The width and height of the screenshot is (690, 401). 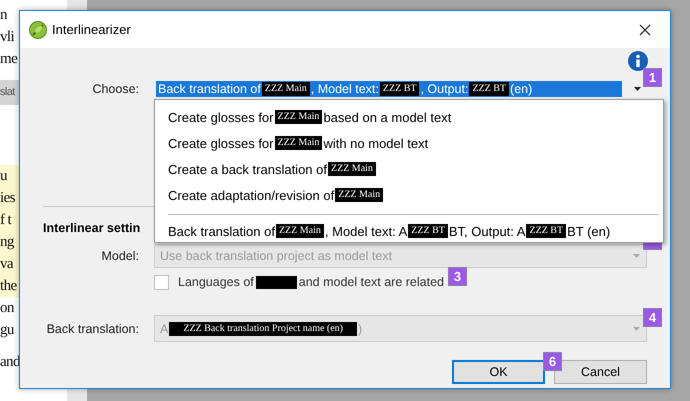 I want to click on dropdown-option: Back translation of ZZZ Main , Model text: A ZZZ BT BT, Output: A ZZZ BT BT (en), so click(x=409, y=231).